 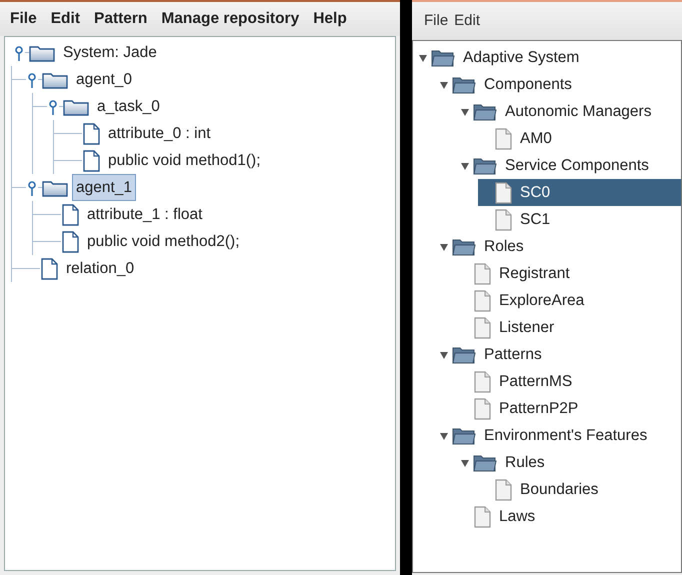 I want to click on tree-node-label: Patterns, so click(x=513, y=354).